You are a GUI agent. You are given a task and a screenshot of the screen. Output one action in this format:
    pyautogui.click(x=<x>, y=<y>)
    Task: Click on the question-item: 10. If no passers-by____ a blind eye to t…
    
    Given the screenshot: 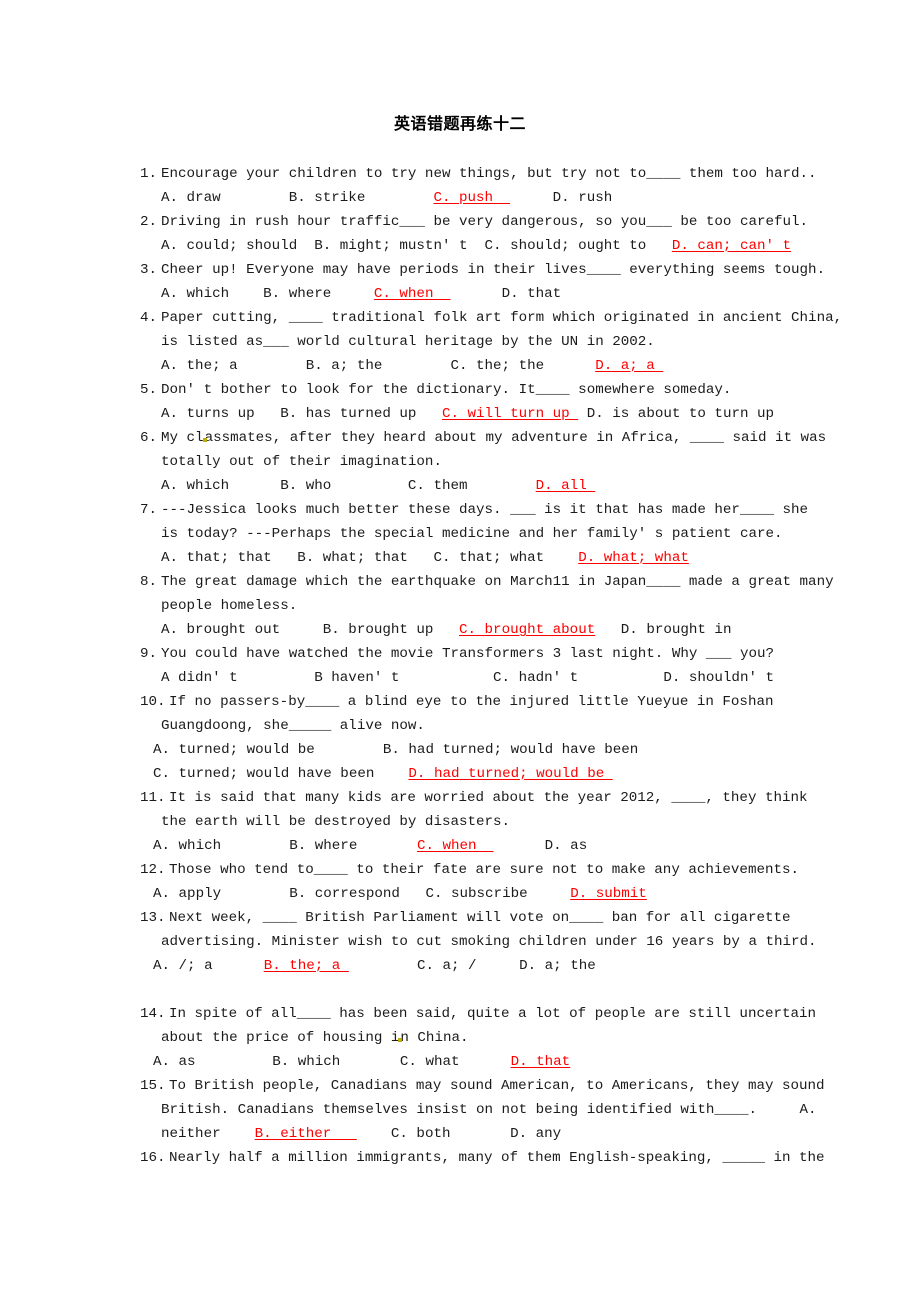 What is the action you would take?
    pyautogui.click(x=464, y=738)
    